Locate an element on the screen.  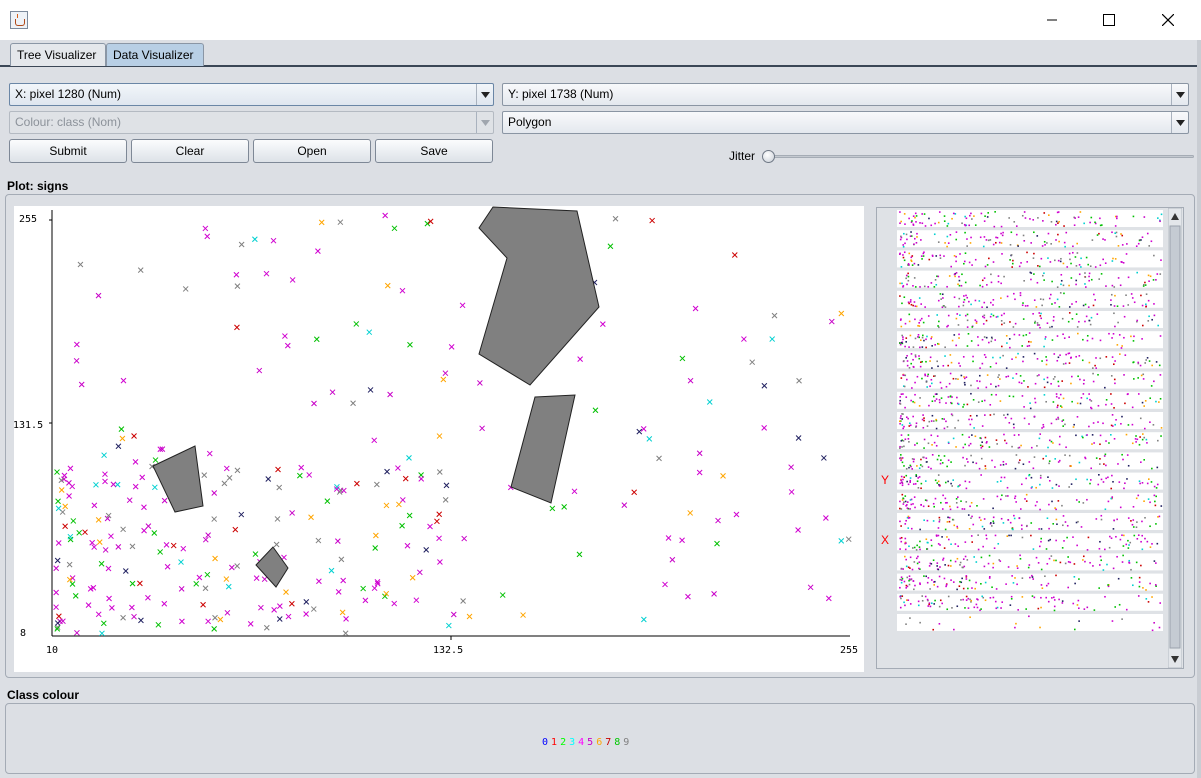
y-axis-select: Y: pixel 1738 (Num) is located at coordinates (845, 94).